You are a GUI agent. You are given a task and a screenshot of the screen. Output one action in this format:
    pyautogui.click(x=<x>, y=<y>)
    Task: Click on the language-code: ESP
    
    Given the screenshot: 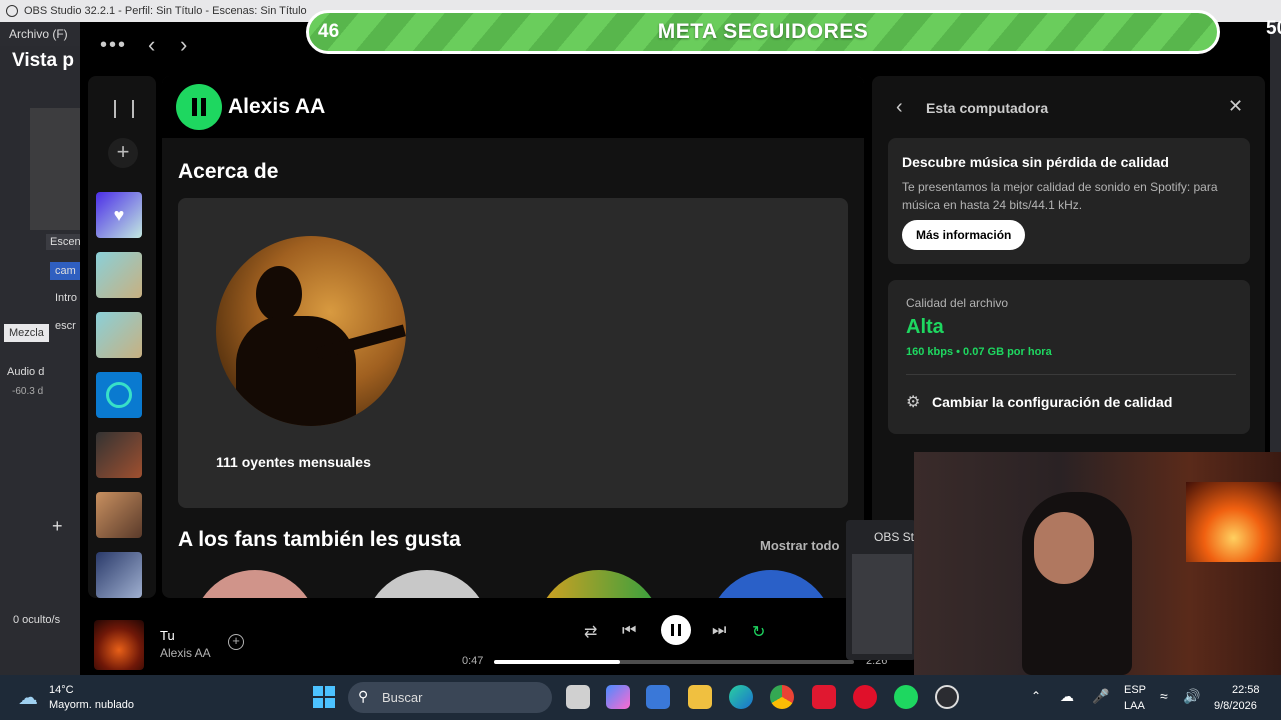 What is the action you would take?
    pyautogui.click(x=1135, y=690)
    